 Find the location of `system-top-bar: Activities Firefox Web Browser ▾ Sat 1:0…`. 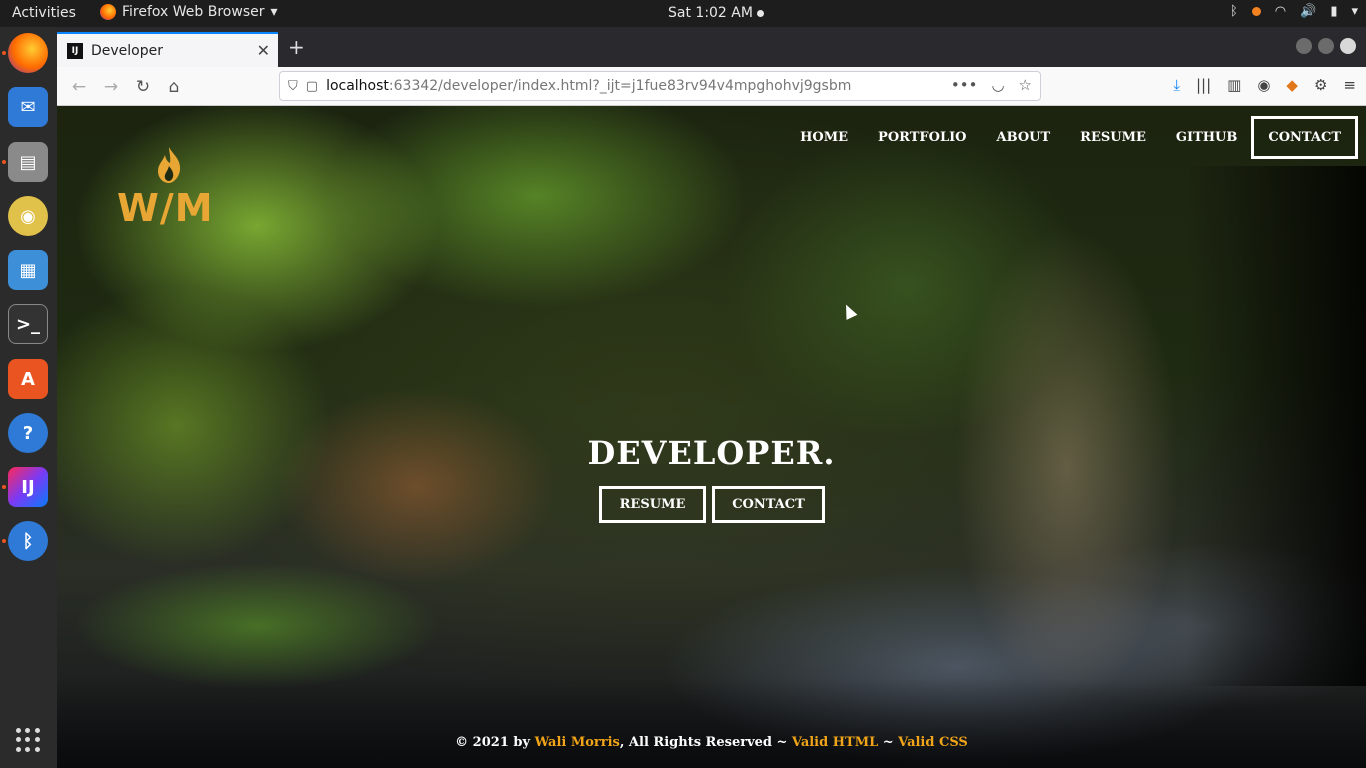

system-top-bar: Activities Firefox Web Browser ▾ Sat 1:0… is located at coordinates (683, 13).